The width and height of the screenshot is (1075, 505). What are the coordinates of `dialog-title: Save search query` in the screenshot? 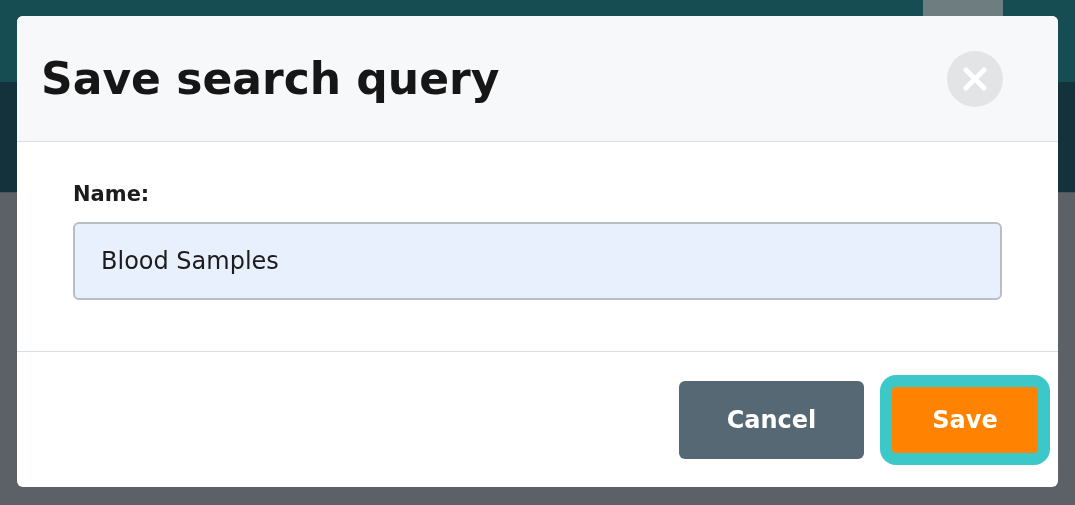 It's located at (270, 78).